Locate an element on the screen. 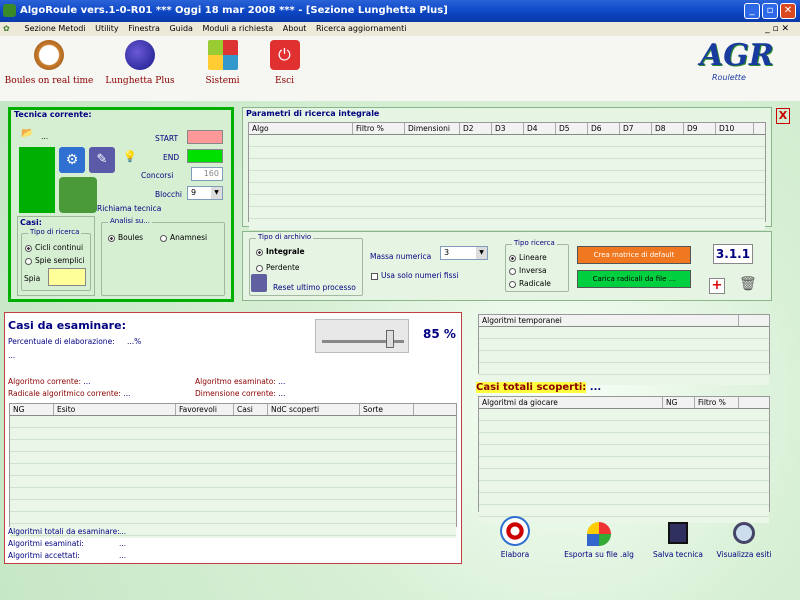 Image resolution: width=800 pixels, height=600 pixels. blocchi-select: 9 ▼ is located at coordinates (205, 193).